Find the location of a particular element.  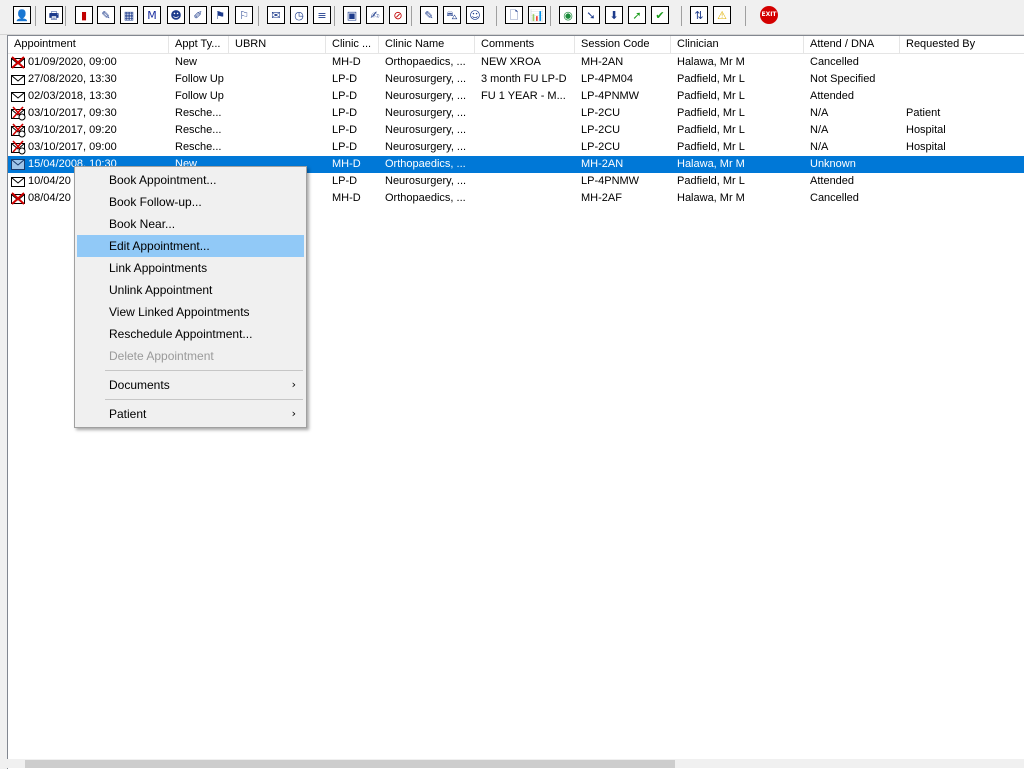

mail-button: ✉ is located at coordinates (276, 15).